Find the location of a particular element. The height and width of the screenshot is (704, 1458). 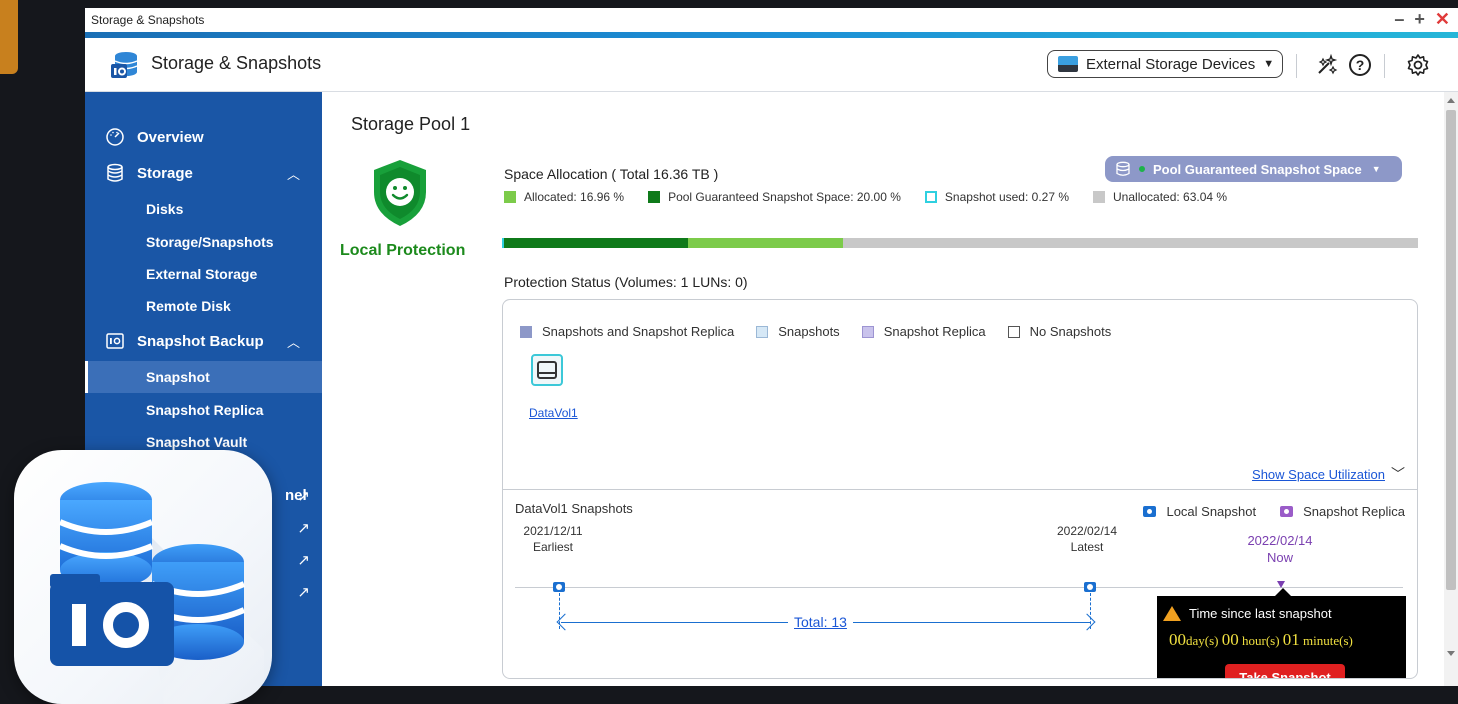

legend-item: Snapshots is located at coordinates (798, 331).